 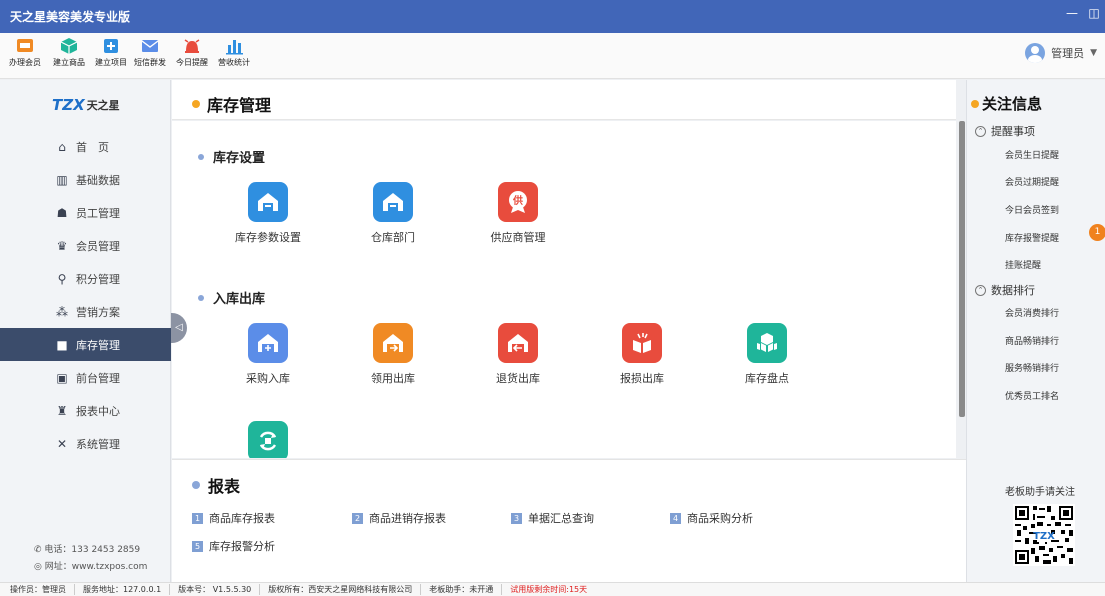 I want to click on sidebar-item-basic-data: ▥ 基础数据, so click(x=85, y=179).